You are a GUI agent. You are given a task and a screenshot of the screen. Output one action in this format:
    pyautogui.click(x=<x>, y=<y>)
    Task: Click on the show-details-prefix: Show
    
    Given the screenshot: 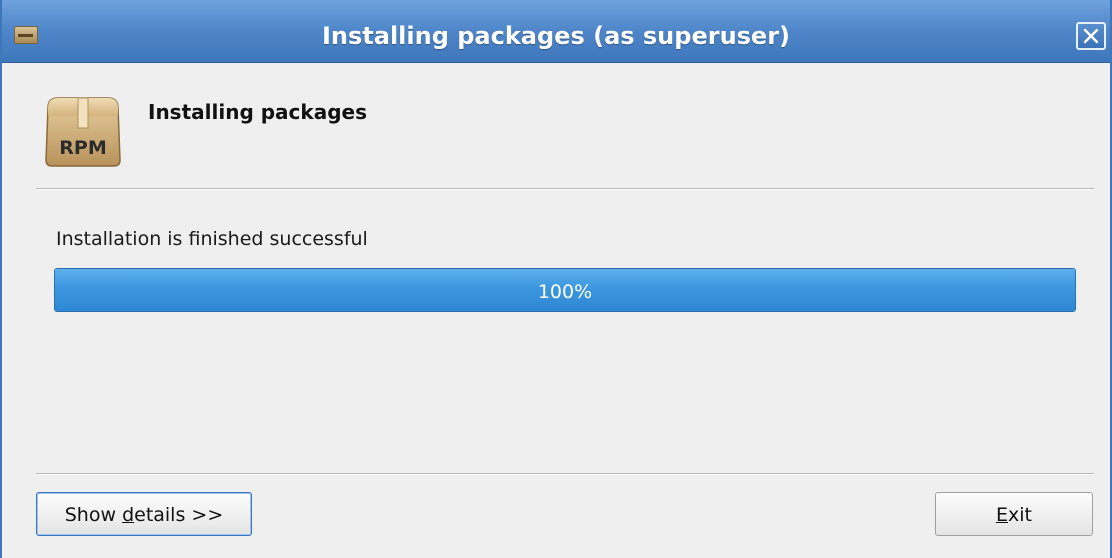 What is the action you would take?
    pyautogui.click(x=93, y=515)
    